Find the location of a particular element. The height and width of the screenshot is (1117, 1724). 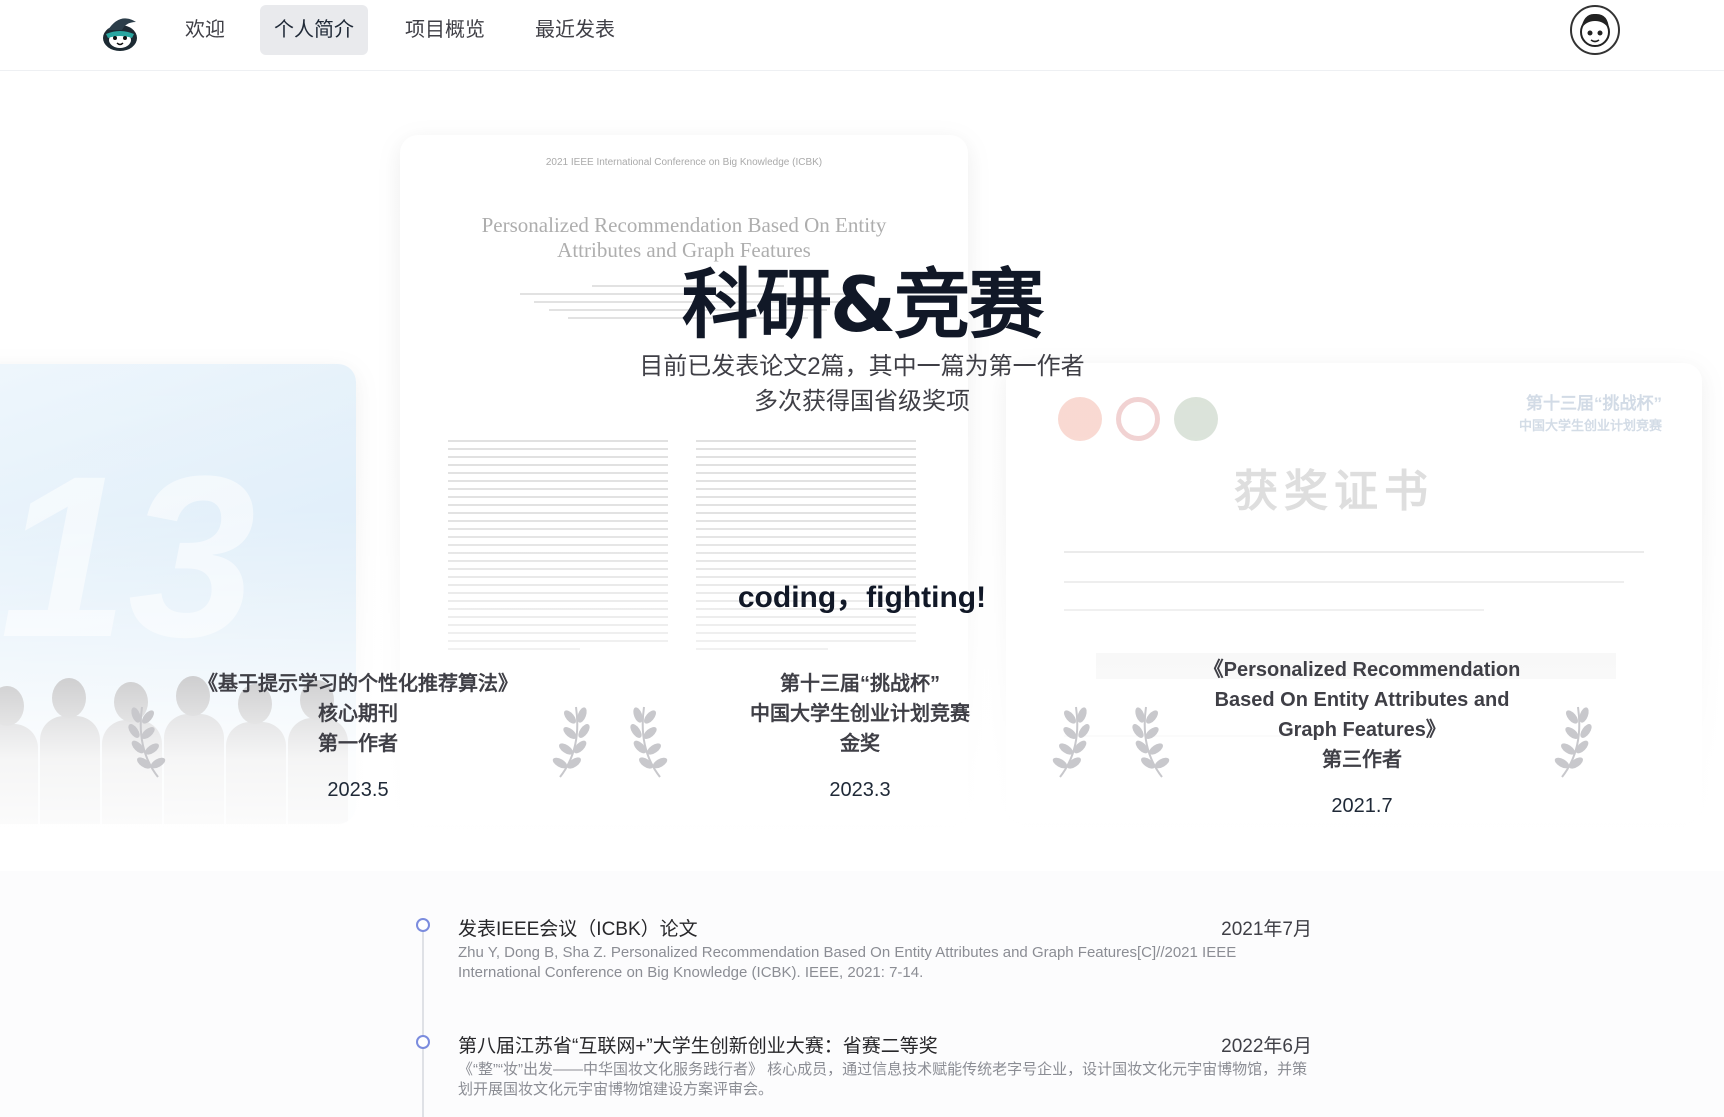

nav-item-publications: 最近发表 is located at coordinates (575, 30).